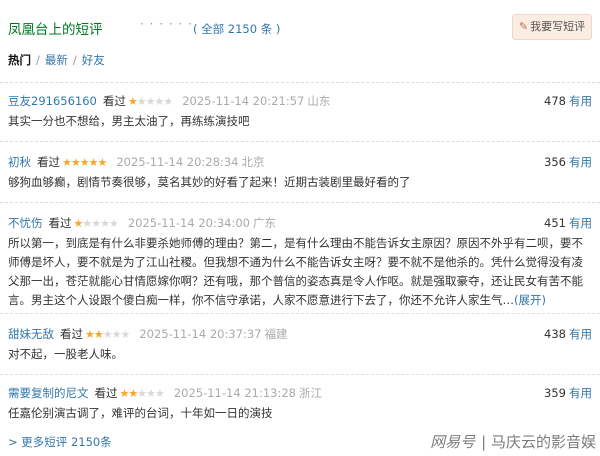  I want to click on review-time: 2025-11-14 21:13:28, so click(234, 393).